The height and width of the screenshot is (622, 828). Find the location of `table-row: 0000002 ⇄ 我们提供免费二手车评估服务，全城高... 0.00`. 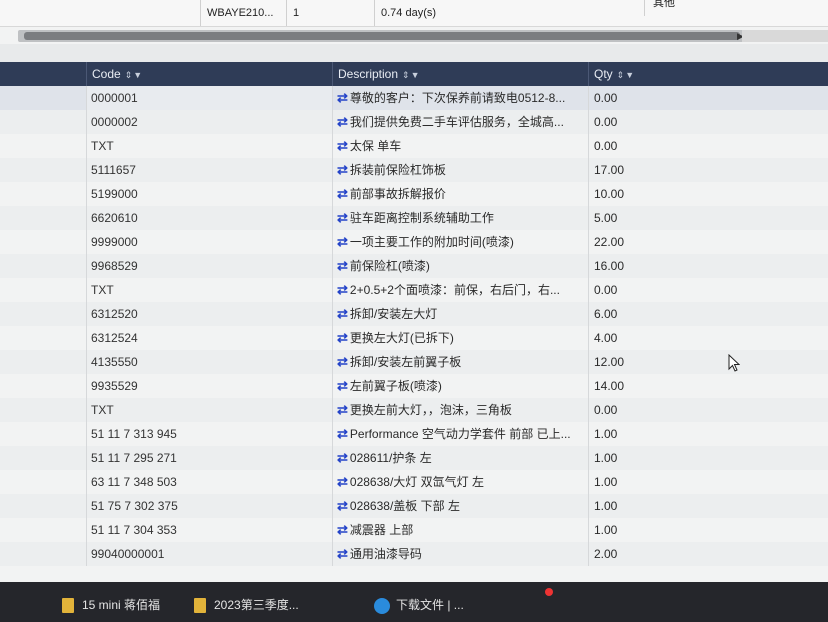

table-row: 0000002 ⇄ 我们提供免费二手车评估服务，全城高... 0.00 is located at coordinates (414, 122).